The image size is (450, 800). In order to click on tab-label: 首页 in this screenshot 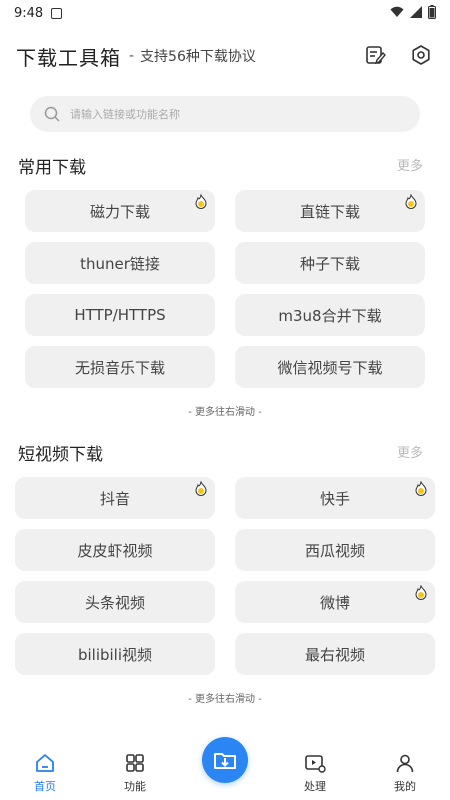, I will do `click(45, 786)`.